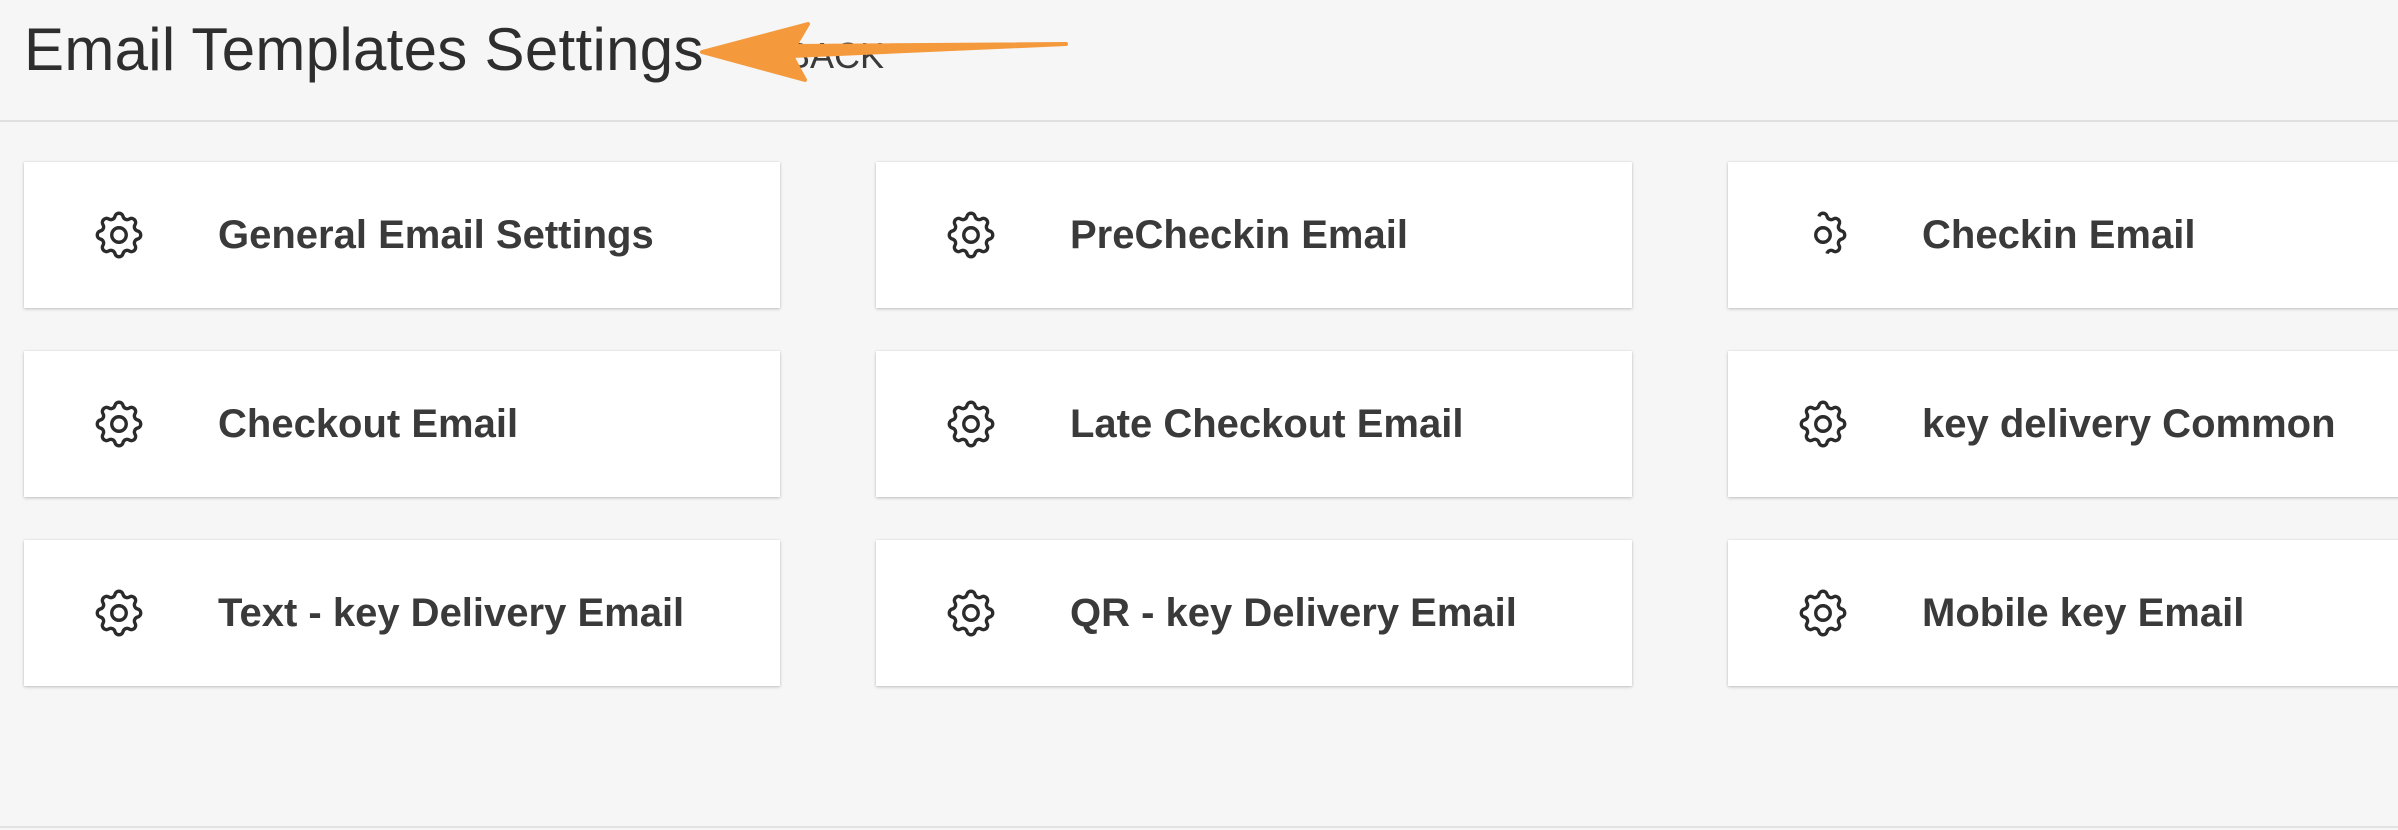 The image size is (2398, 830). I want to click on card-label: Mobile key Email, so click(2083, 613).